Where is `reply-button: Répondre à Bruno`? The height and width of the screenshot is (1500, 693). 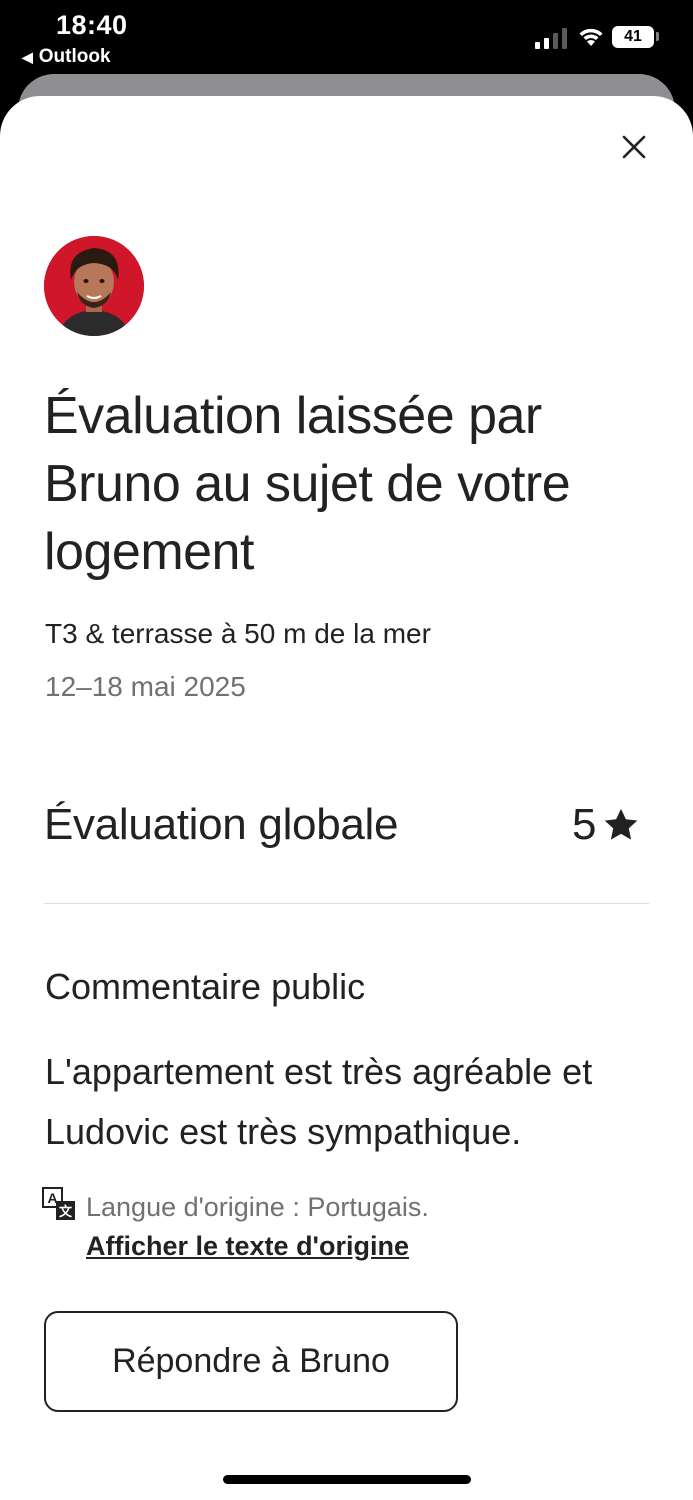 reply-button: Répondre à Bruno is located at coordinates (251, 1361).